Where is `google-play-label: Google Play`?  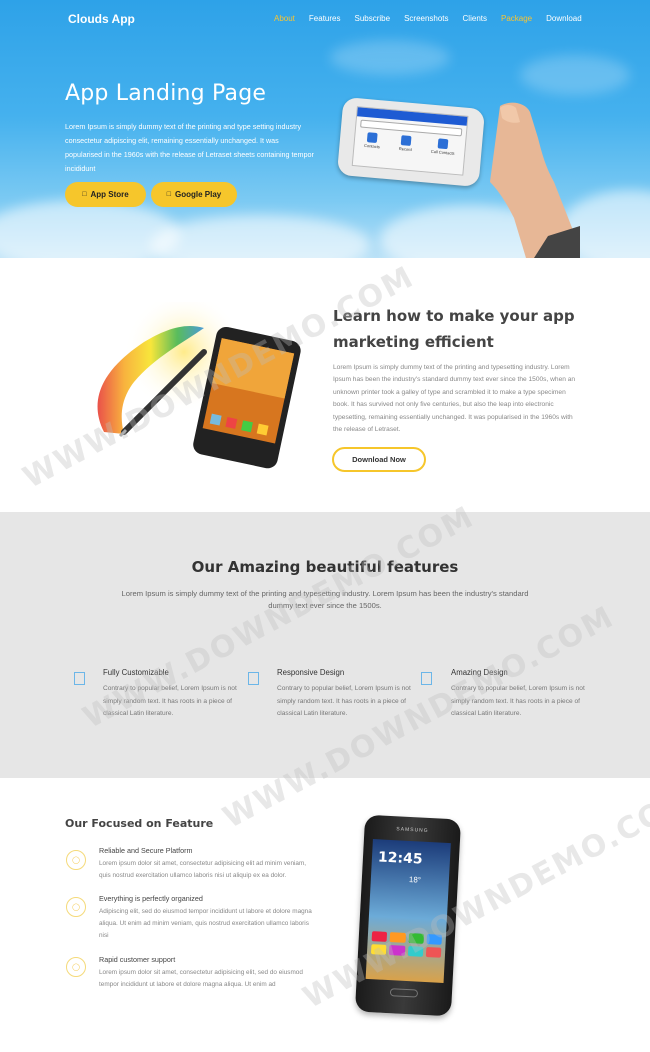
google-play-label: Google Play is located at coordinates (198, 194).